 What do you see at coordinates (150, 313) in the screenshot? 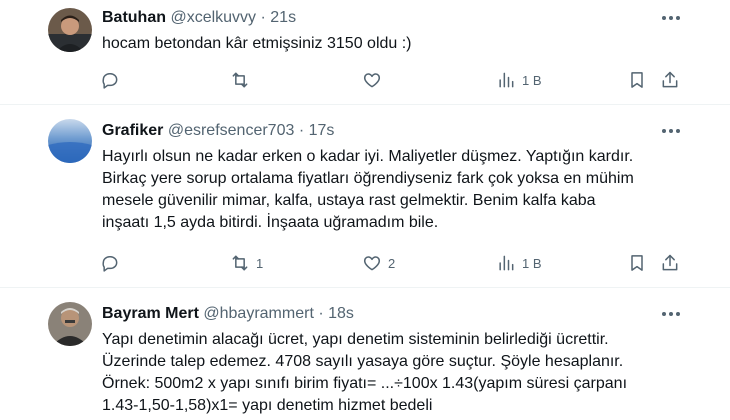
I see `author-name: Bayram Mert` at bounding box center [150, 313].